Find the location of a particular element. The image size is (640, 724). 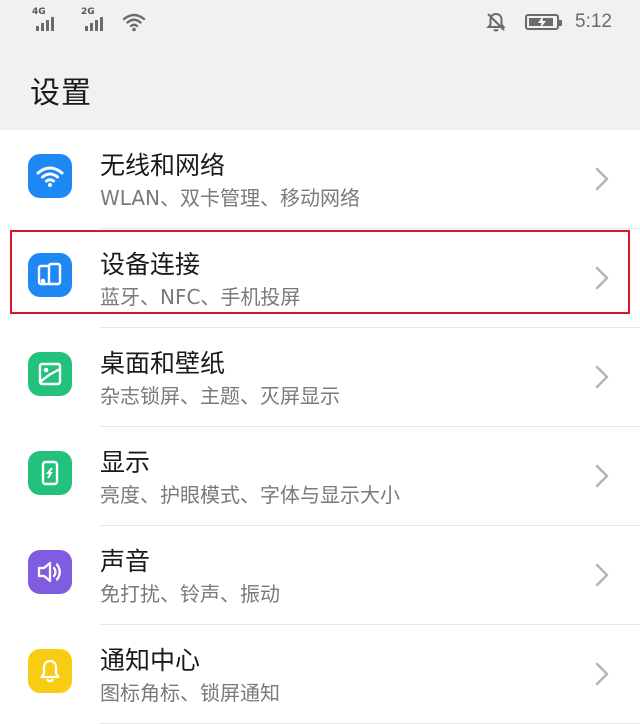

network-type-label: 4G is located at coordinates (39, 12).